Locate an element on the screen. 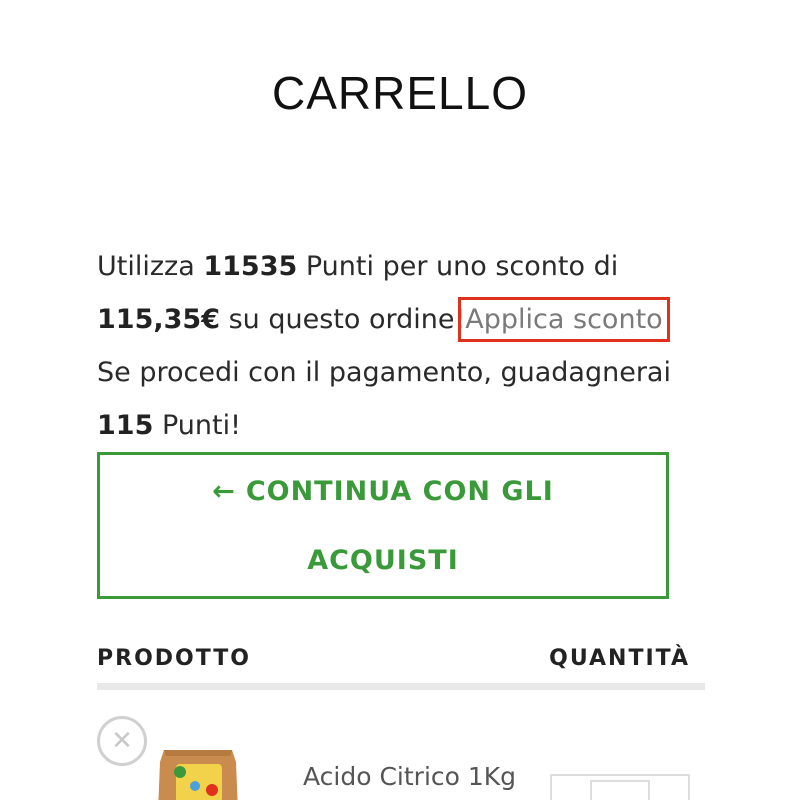  product-name: Acido Citrico 1Kg is located at coordinates (409, 776).